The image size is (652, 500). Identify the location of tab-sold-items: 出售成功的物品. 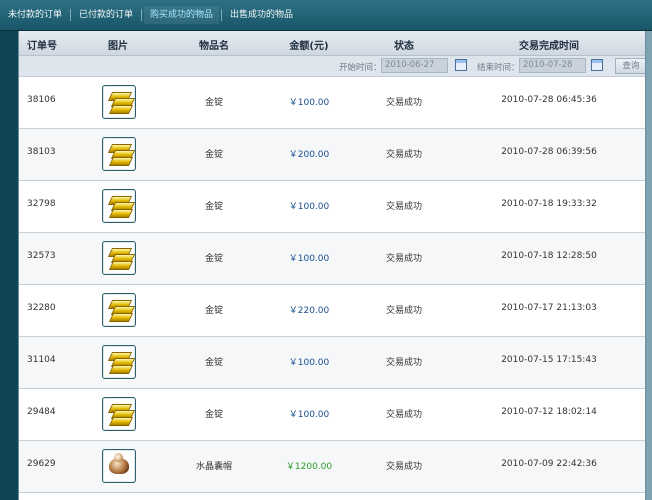
(261, 15).